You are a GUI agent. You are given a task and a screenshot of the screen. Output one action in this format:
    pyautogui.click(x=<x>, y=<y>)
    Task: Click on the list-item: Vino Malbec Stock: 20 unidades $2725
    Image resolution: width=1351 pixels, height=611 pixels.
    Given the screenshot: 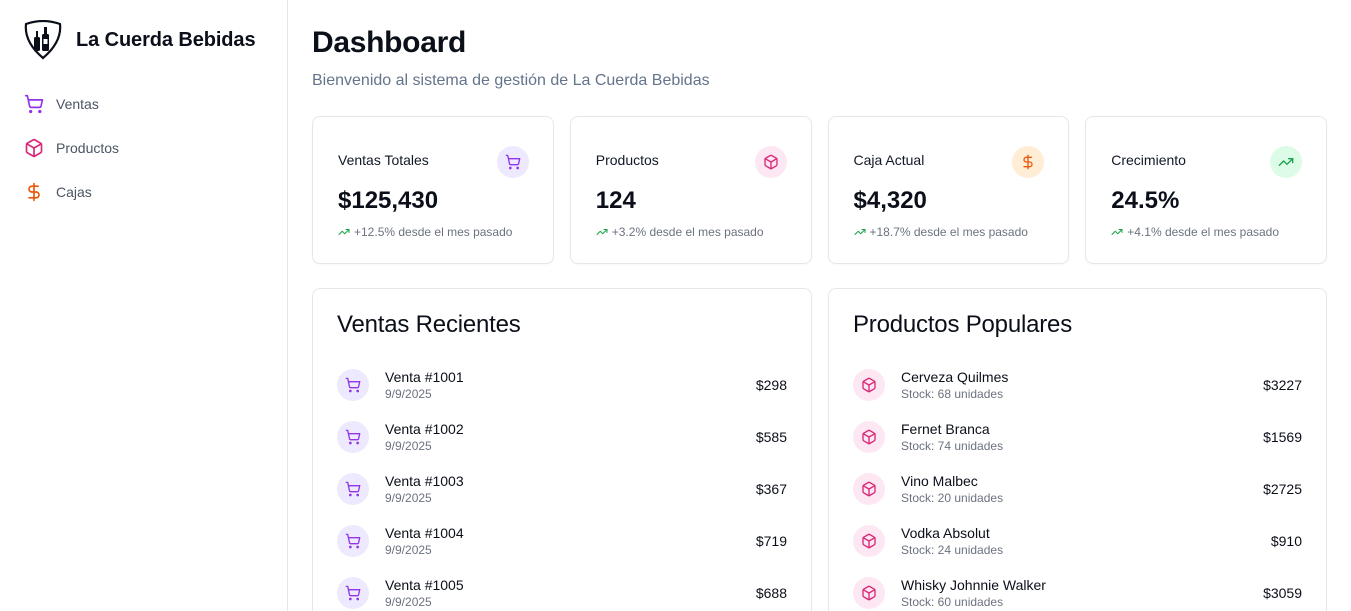 What is the action you would take?
    pyautogui.click(x=1077, y=489)
    